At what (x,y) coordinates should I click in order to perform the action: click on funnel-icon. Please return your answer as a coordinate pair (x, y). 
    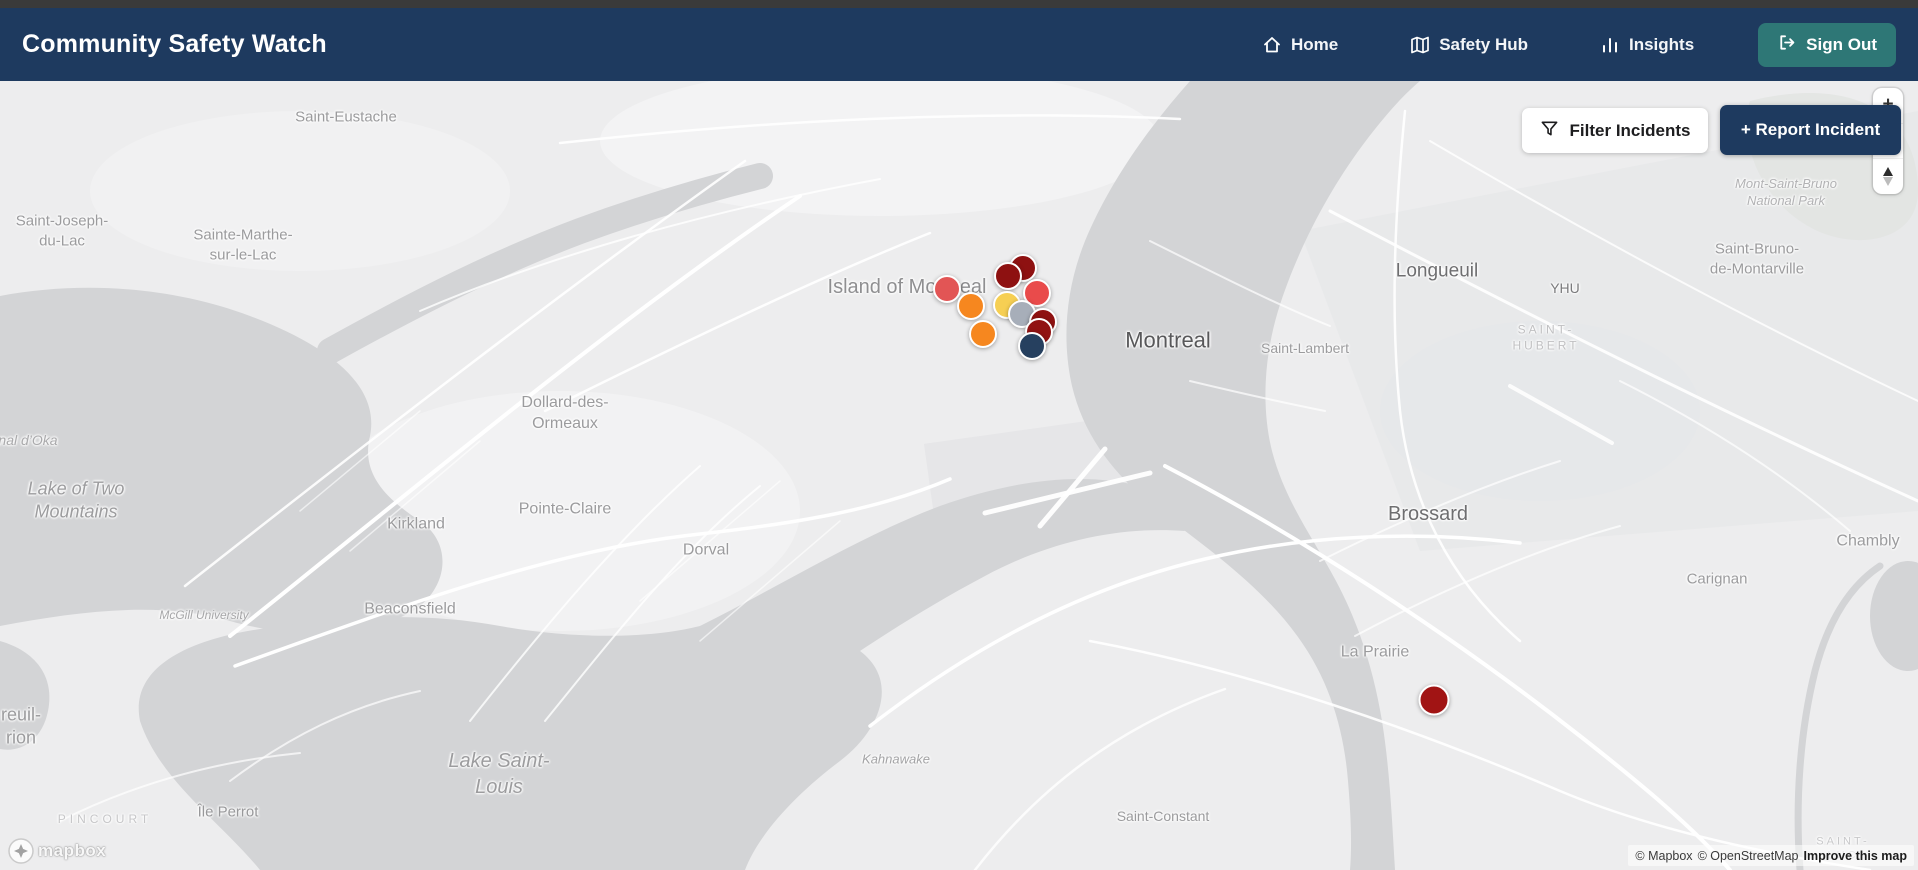
    Looking at the image, I should click on (1549, 131).